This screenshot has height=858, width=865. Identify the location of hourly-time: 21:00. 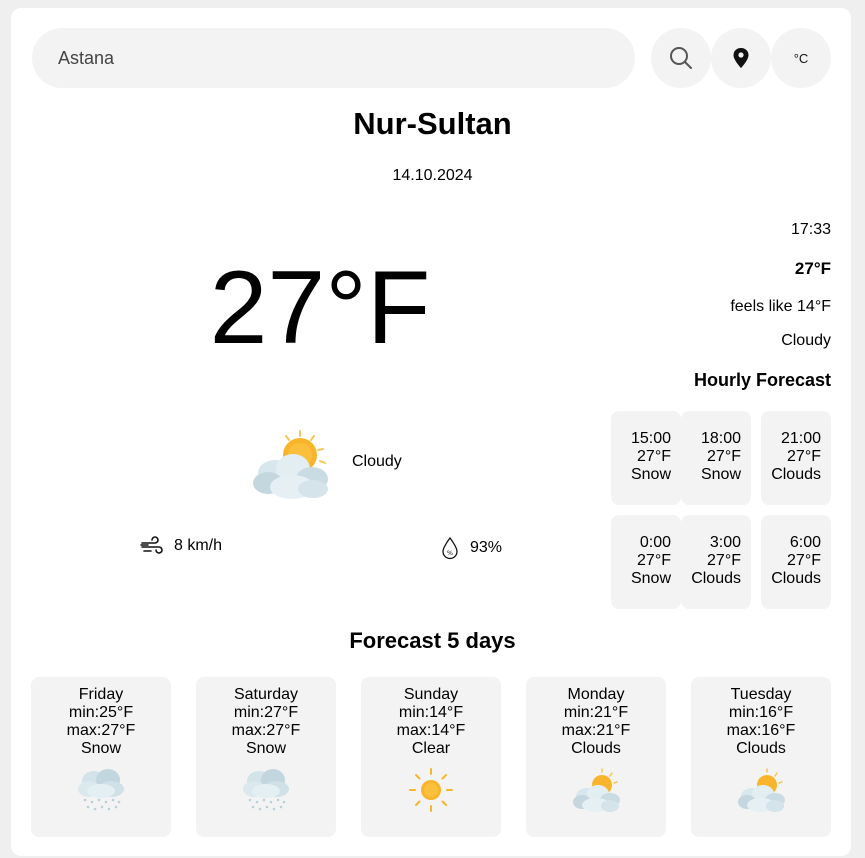
(800, 438).